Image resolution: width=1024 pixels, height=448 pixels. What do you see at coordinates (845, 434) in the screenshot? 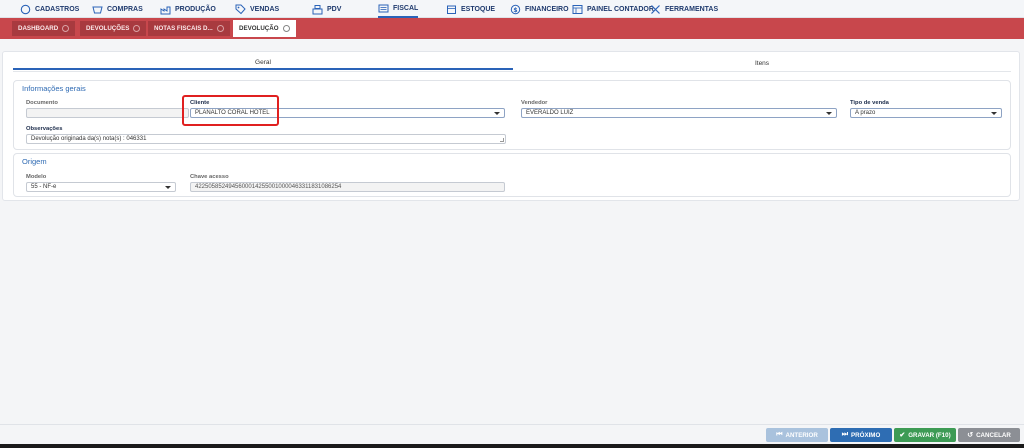
I see `skip-forward-icon: ⏭` at bounding box center [845, 434].